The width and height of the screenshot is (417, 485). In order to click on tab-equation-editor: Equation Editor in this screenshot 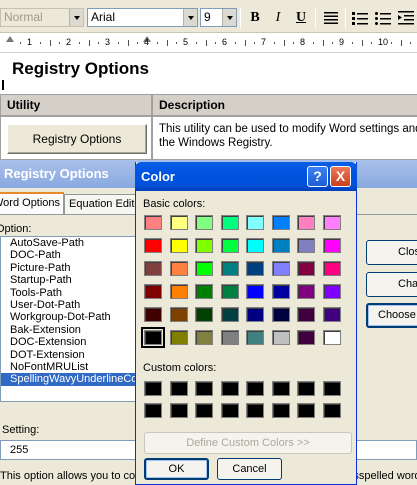, I will do `click(101, 204)`.